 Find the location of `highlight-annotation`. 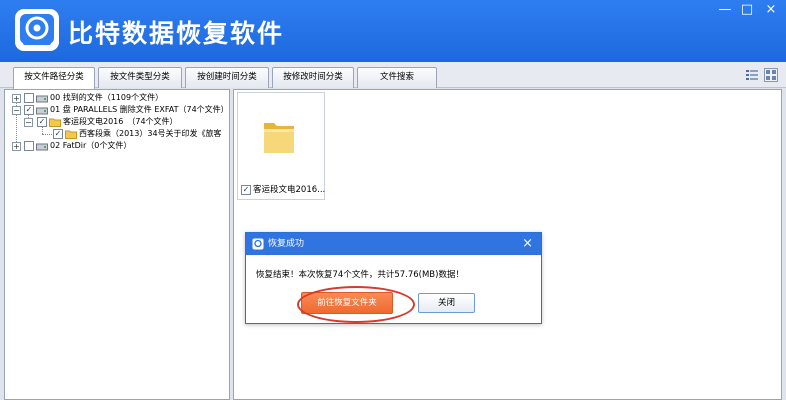

highlight-annotation is located at coordinates (356, 304).